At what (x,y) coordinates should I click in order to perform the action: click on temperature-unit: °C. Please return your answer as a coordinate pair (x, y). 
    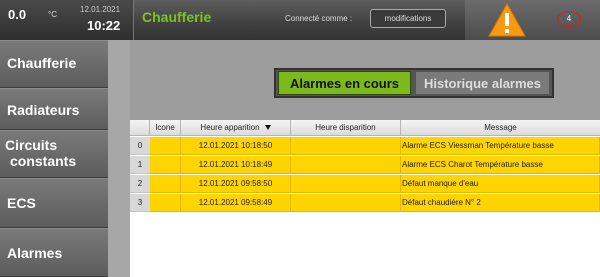
    Looking at the image, I should click on (52, 14).